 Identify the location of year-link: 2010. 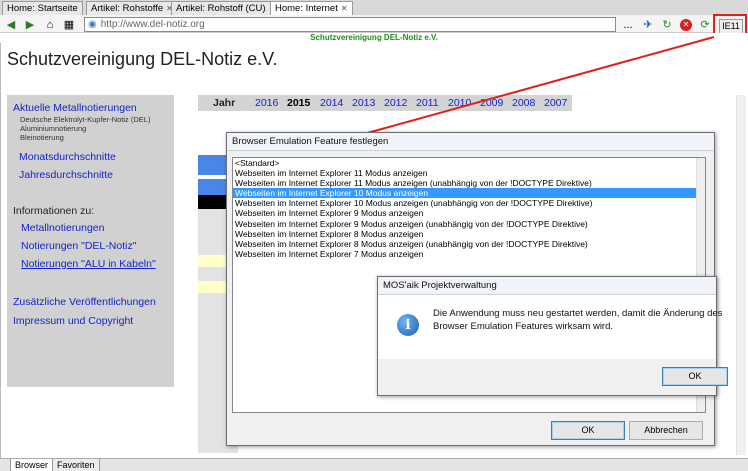
(459, 103).